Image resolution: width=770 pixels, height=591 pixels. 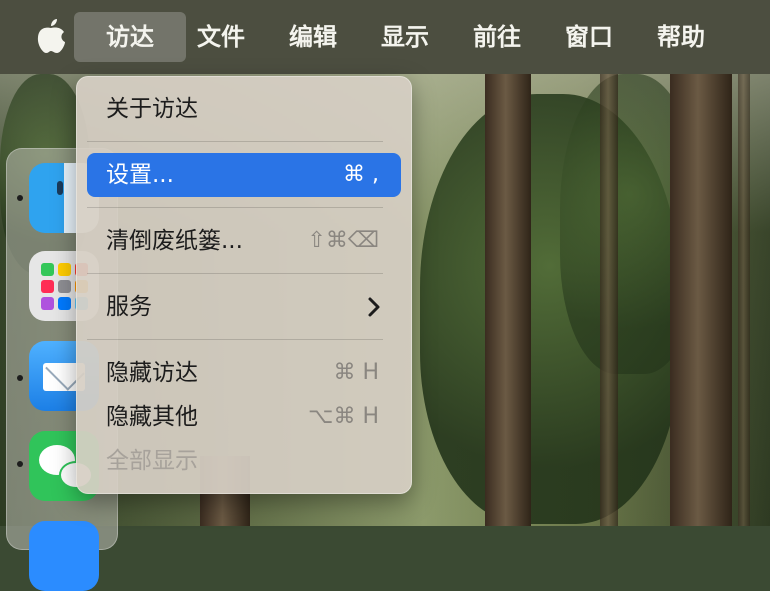 What do you see at coordinates (152, 373) in the screenshot?
I see `hide-finder-label: 隐藏访达` at bounding box center [152, 373].